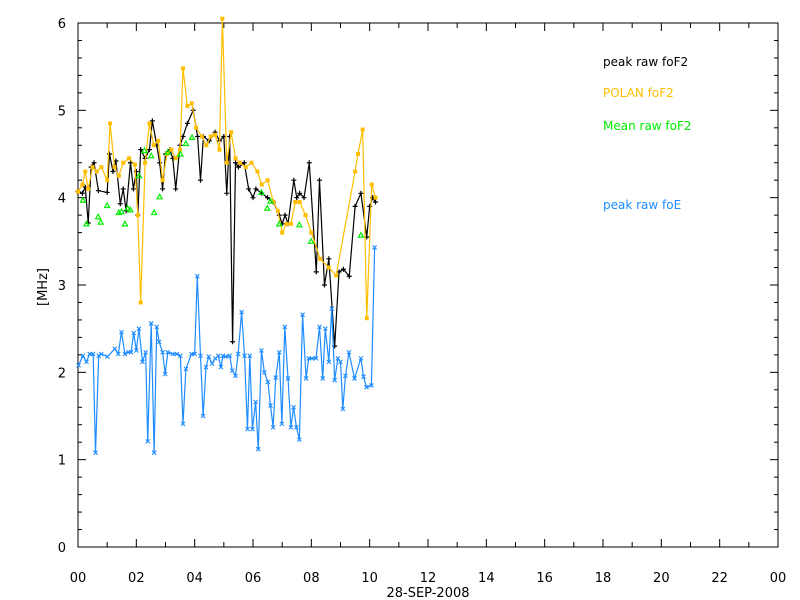  What do you see at coordinates (778, 578) in the screenshot?
I see `x-tick-label: 00` at bounding box center [778, 578].